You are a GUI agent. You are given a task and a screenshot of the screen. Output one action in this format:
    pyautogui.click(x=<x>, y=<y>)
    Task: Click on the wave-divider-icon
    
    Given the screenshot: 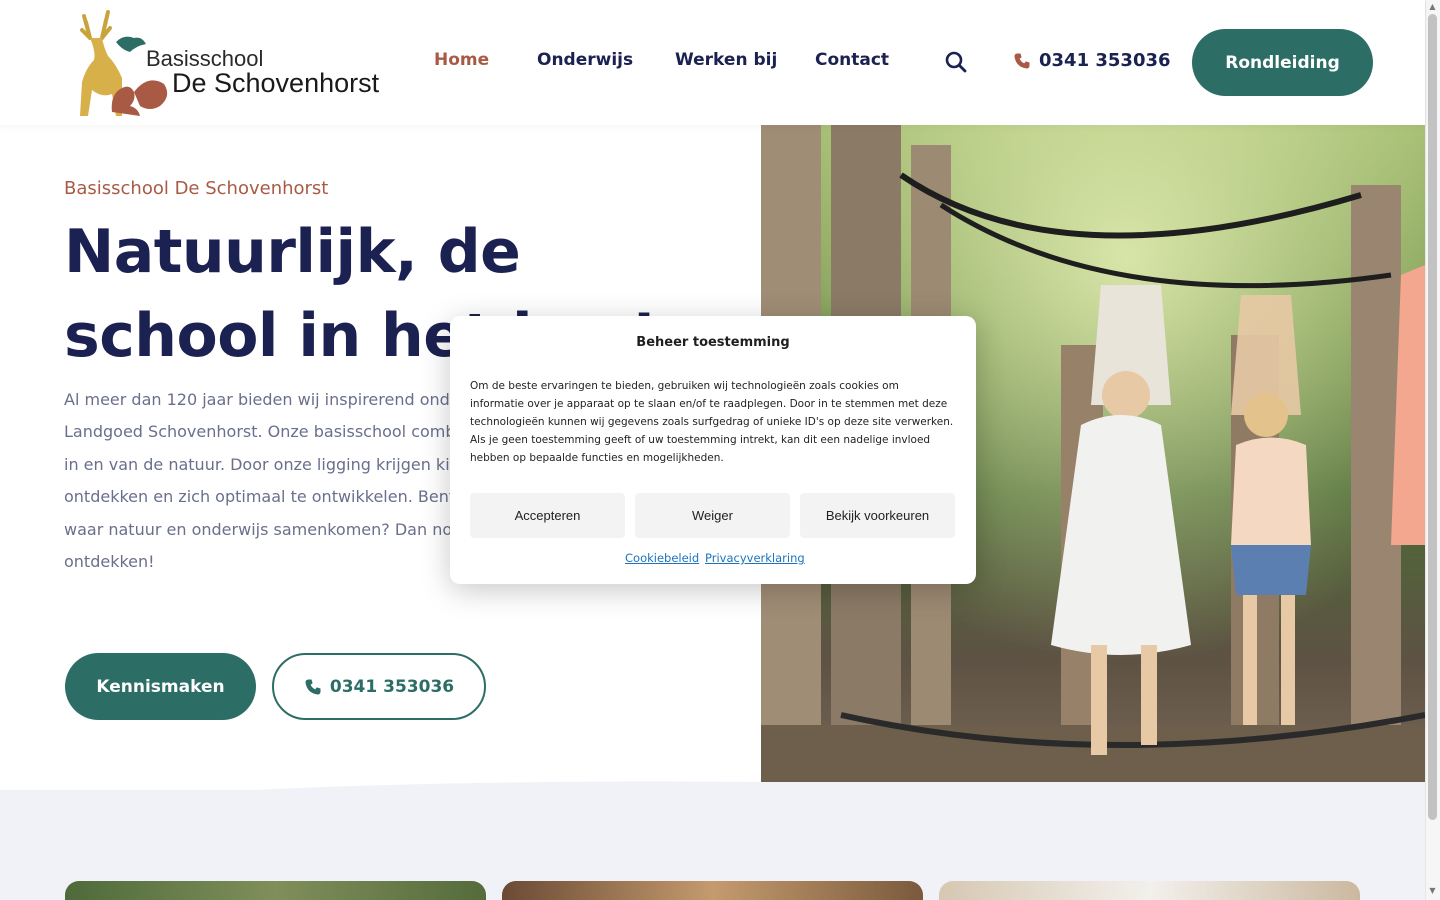 What is the action you would take?
    pyautogui.click(x=712, y=799)
    